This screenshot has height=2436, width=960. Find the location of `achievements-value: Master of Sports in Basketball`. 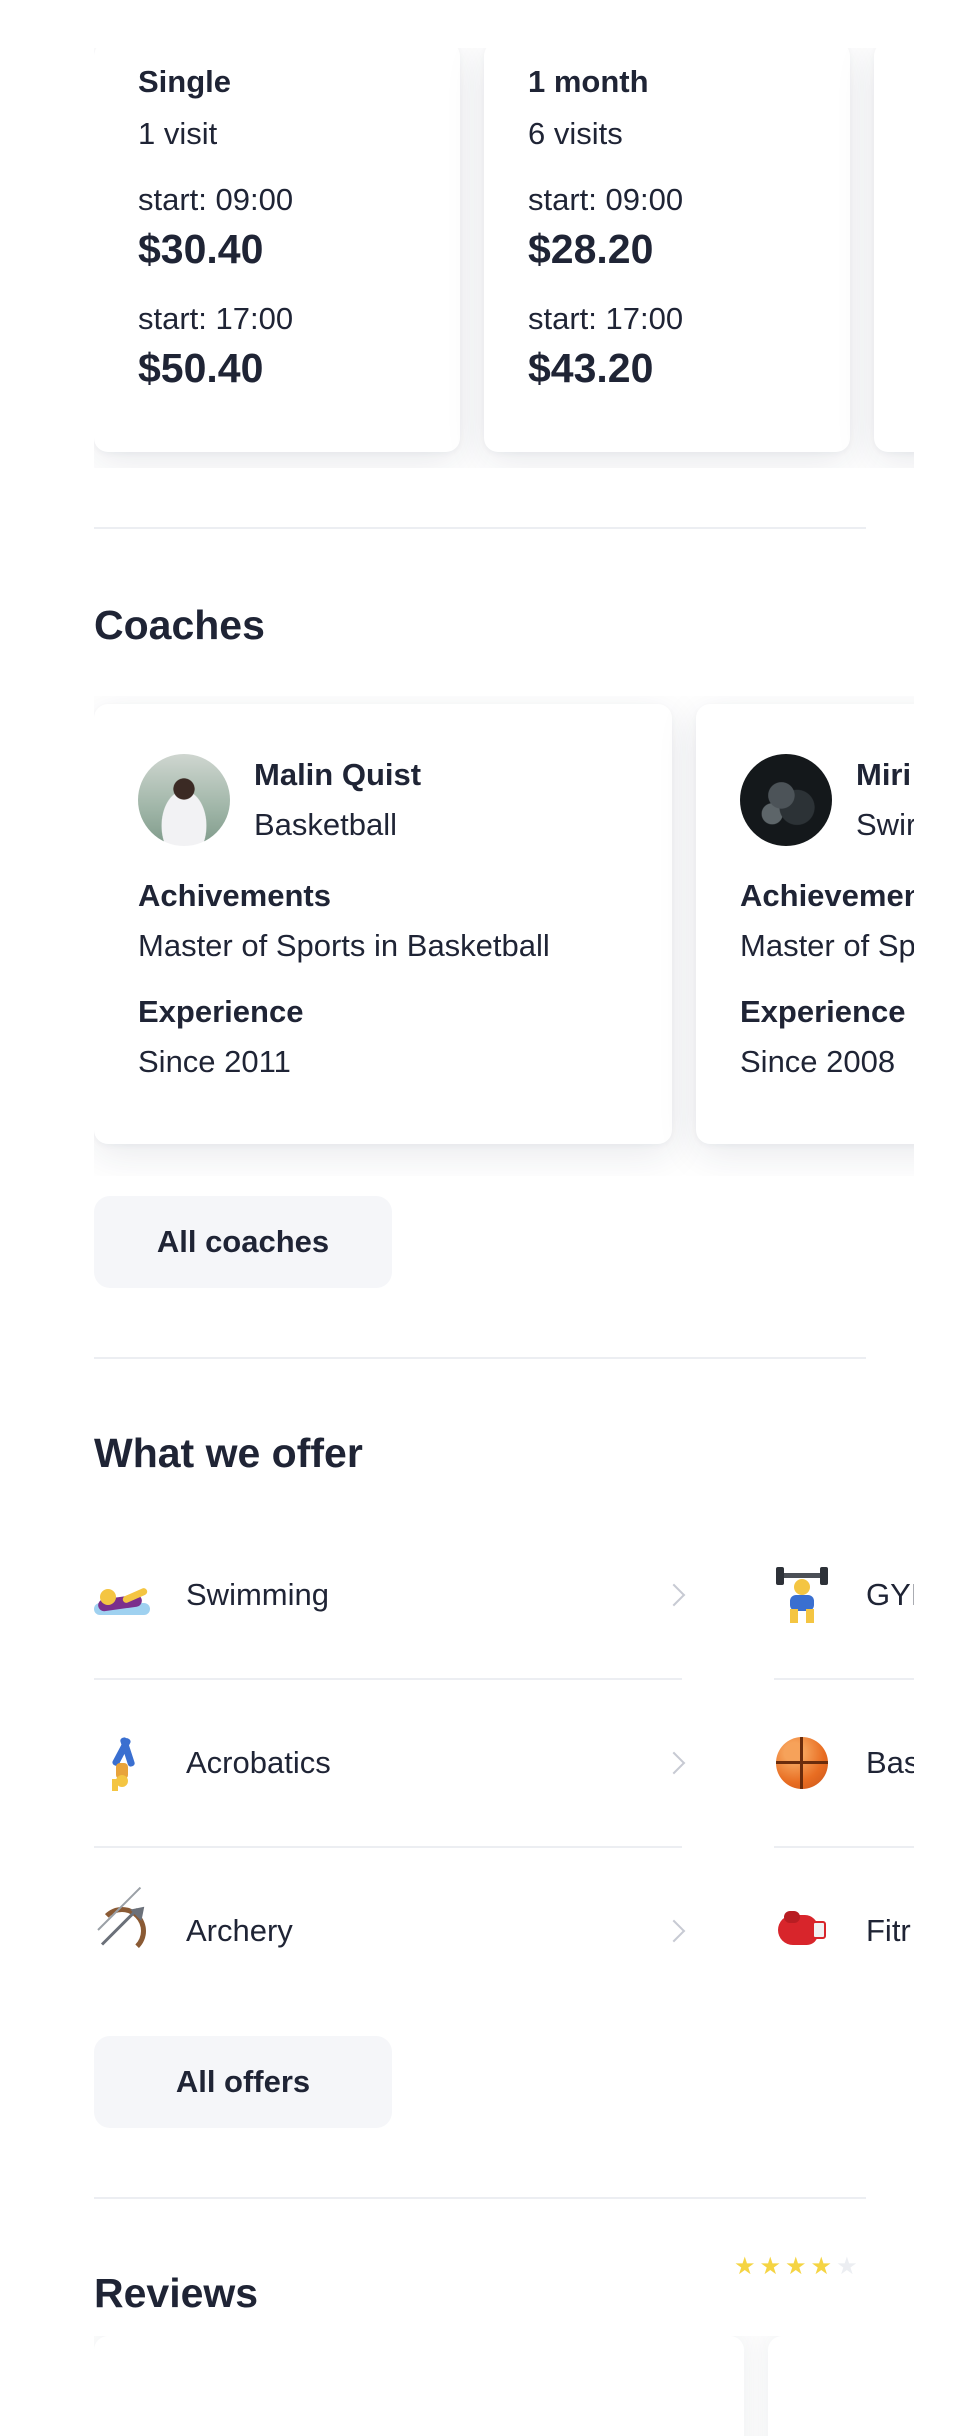

achievements-value: Master of Sports in Basketball is located at coordinates (344, 945).